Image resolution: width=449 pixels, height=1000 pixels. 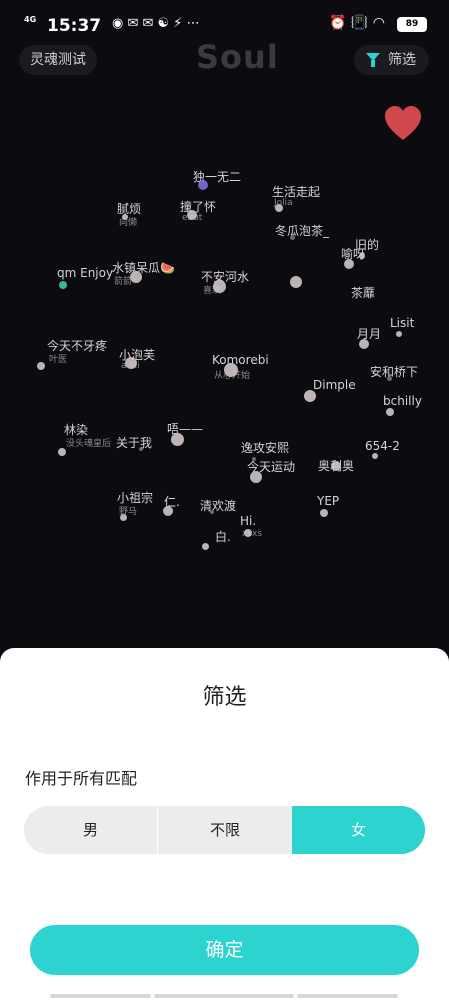 What do you see at coordinates (302, 230) in the screenshot?
I see `planet-user-label: 冬瓜泡茶_` at bounding box center [302, 230].